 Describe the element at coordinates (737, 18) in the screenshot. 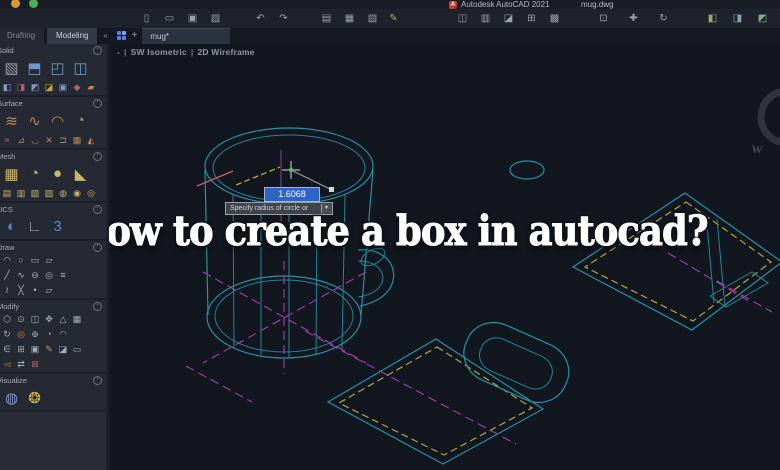

I see `properties-icon: ◨` at that location.